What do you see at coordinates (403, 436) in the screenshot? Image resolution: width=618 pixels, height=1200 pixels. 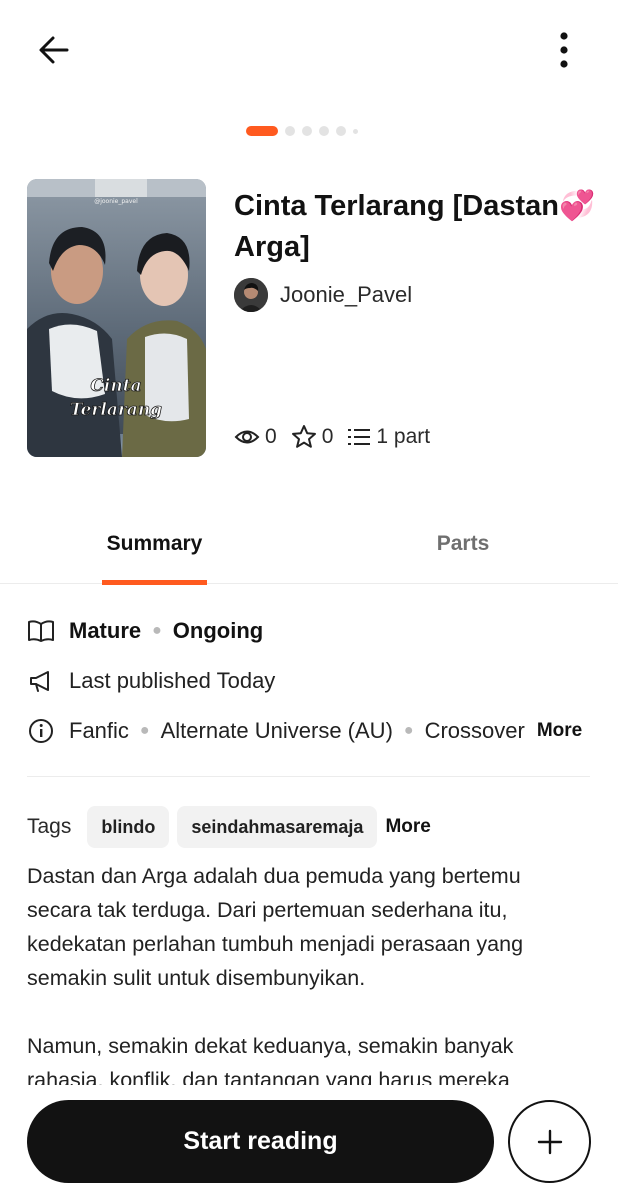 I see `parts-count: 1 part` at bounding box center [403, 436].